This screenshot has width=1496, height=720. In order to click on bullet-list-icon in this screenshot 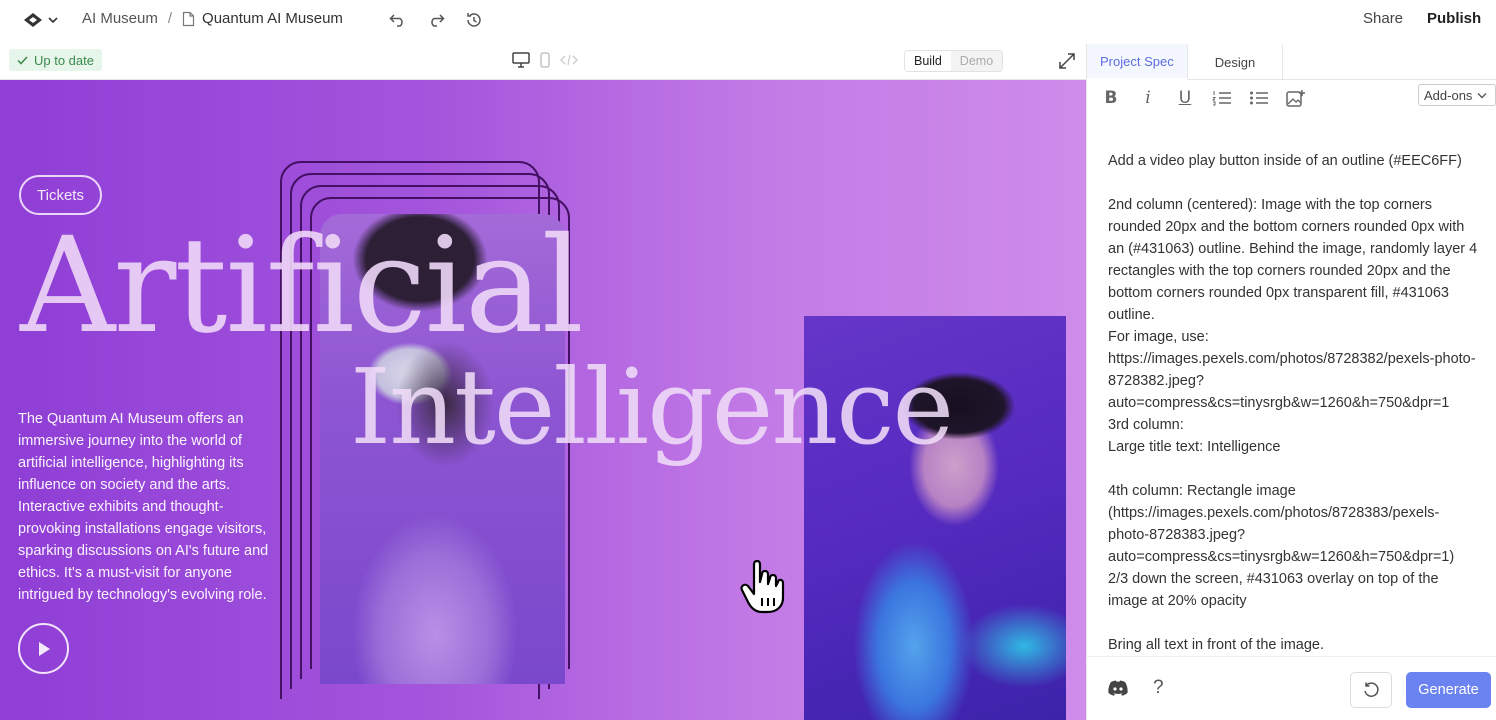, I will do `click(1259, 98)`.